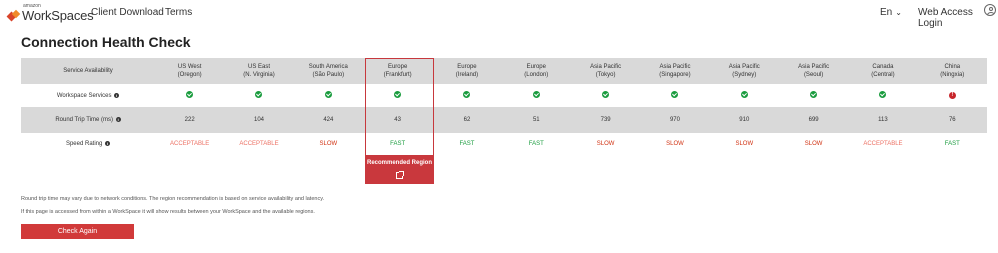 The image size is (998, 253). I want to click on region-header-europe-london: Europe (London), so click(536, 71).